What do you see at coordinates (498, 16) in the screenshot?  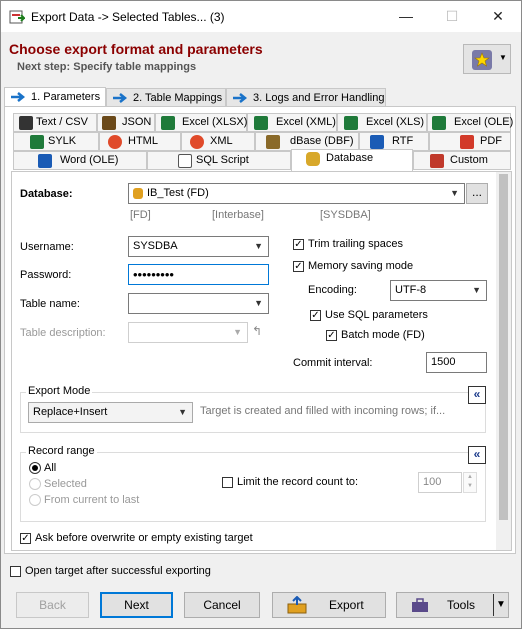 I see `close-button: ✕` at bounding box center [498, 16].